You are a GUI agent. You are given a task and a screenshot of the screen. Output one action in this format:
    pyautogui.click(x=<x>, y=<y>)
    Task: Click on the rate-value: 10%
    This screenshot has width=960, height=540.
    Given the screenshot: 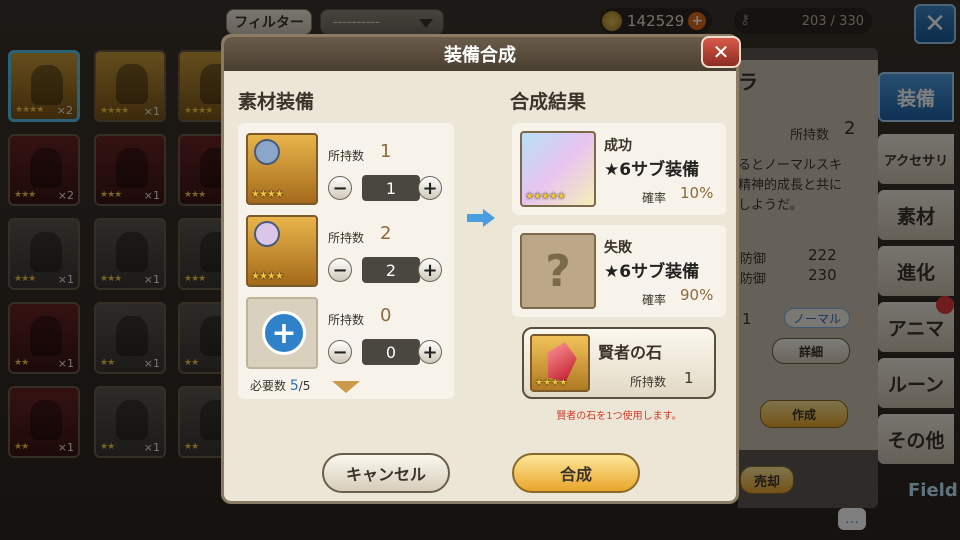 What is the action you would take?
    pyautogui.click(x=697, y=193)
    